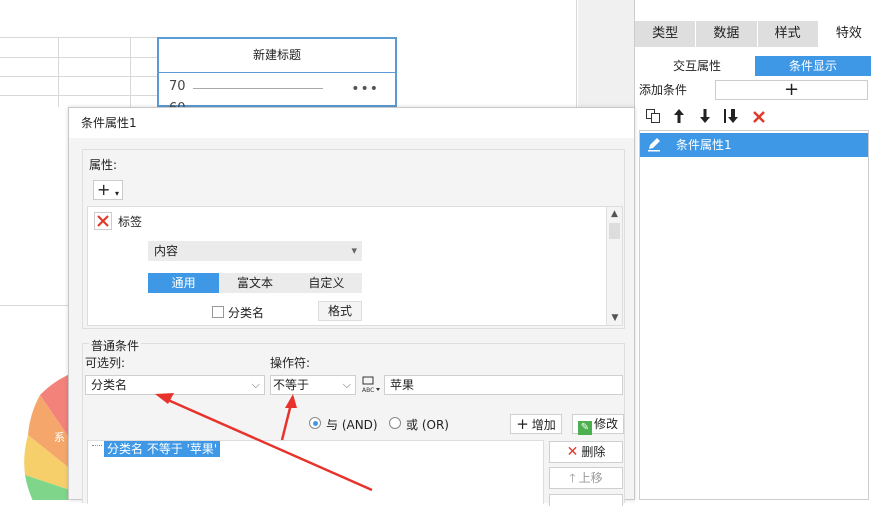 This screenshot has height=506, width=879. I want to click on scroll-up-icon: ▲, so click(614, 214).